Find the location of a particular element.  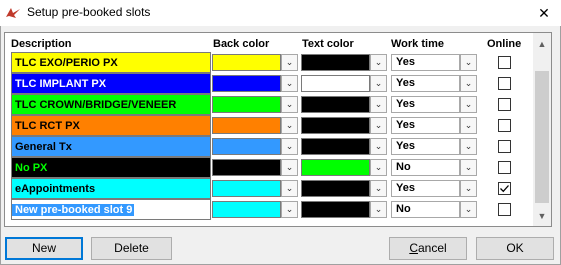

app-bird-icon is located at coordinates (13, 13).